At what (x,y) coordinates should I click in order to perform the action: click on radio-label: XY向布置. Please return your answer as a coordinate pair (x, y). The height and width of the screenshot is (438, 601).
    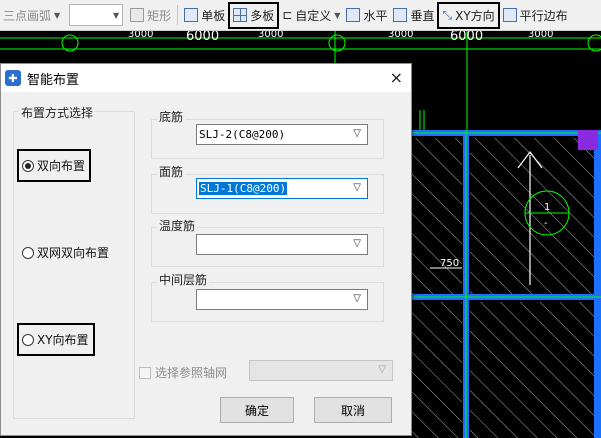
    Looking at the image, I should click on (63, 340).